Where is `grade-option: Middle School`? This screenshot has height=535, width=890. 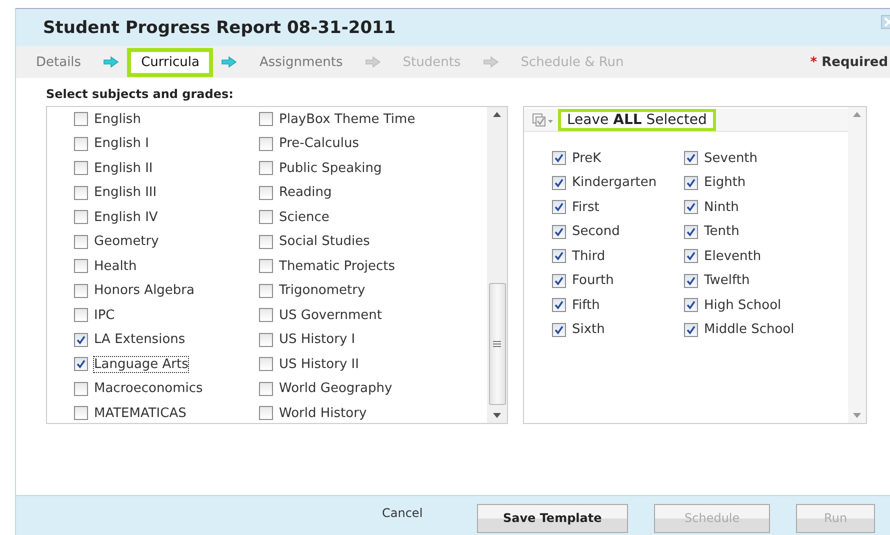 grade-option: Middle School is located at coordinates (766, 330).